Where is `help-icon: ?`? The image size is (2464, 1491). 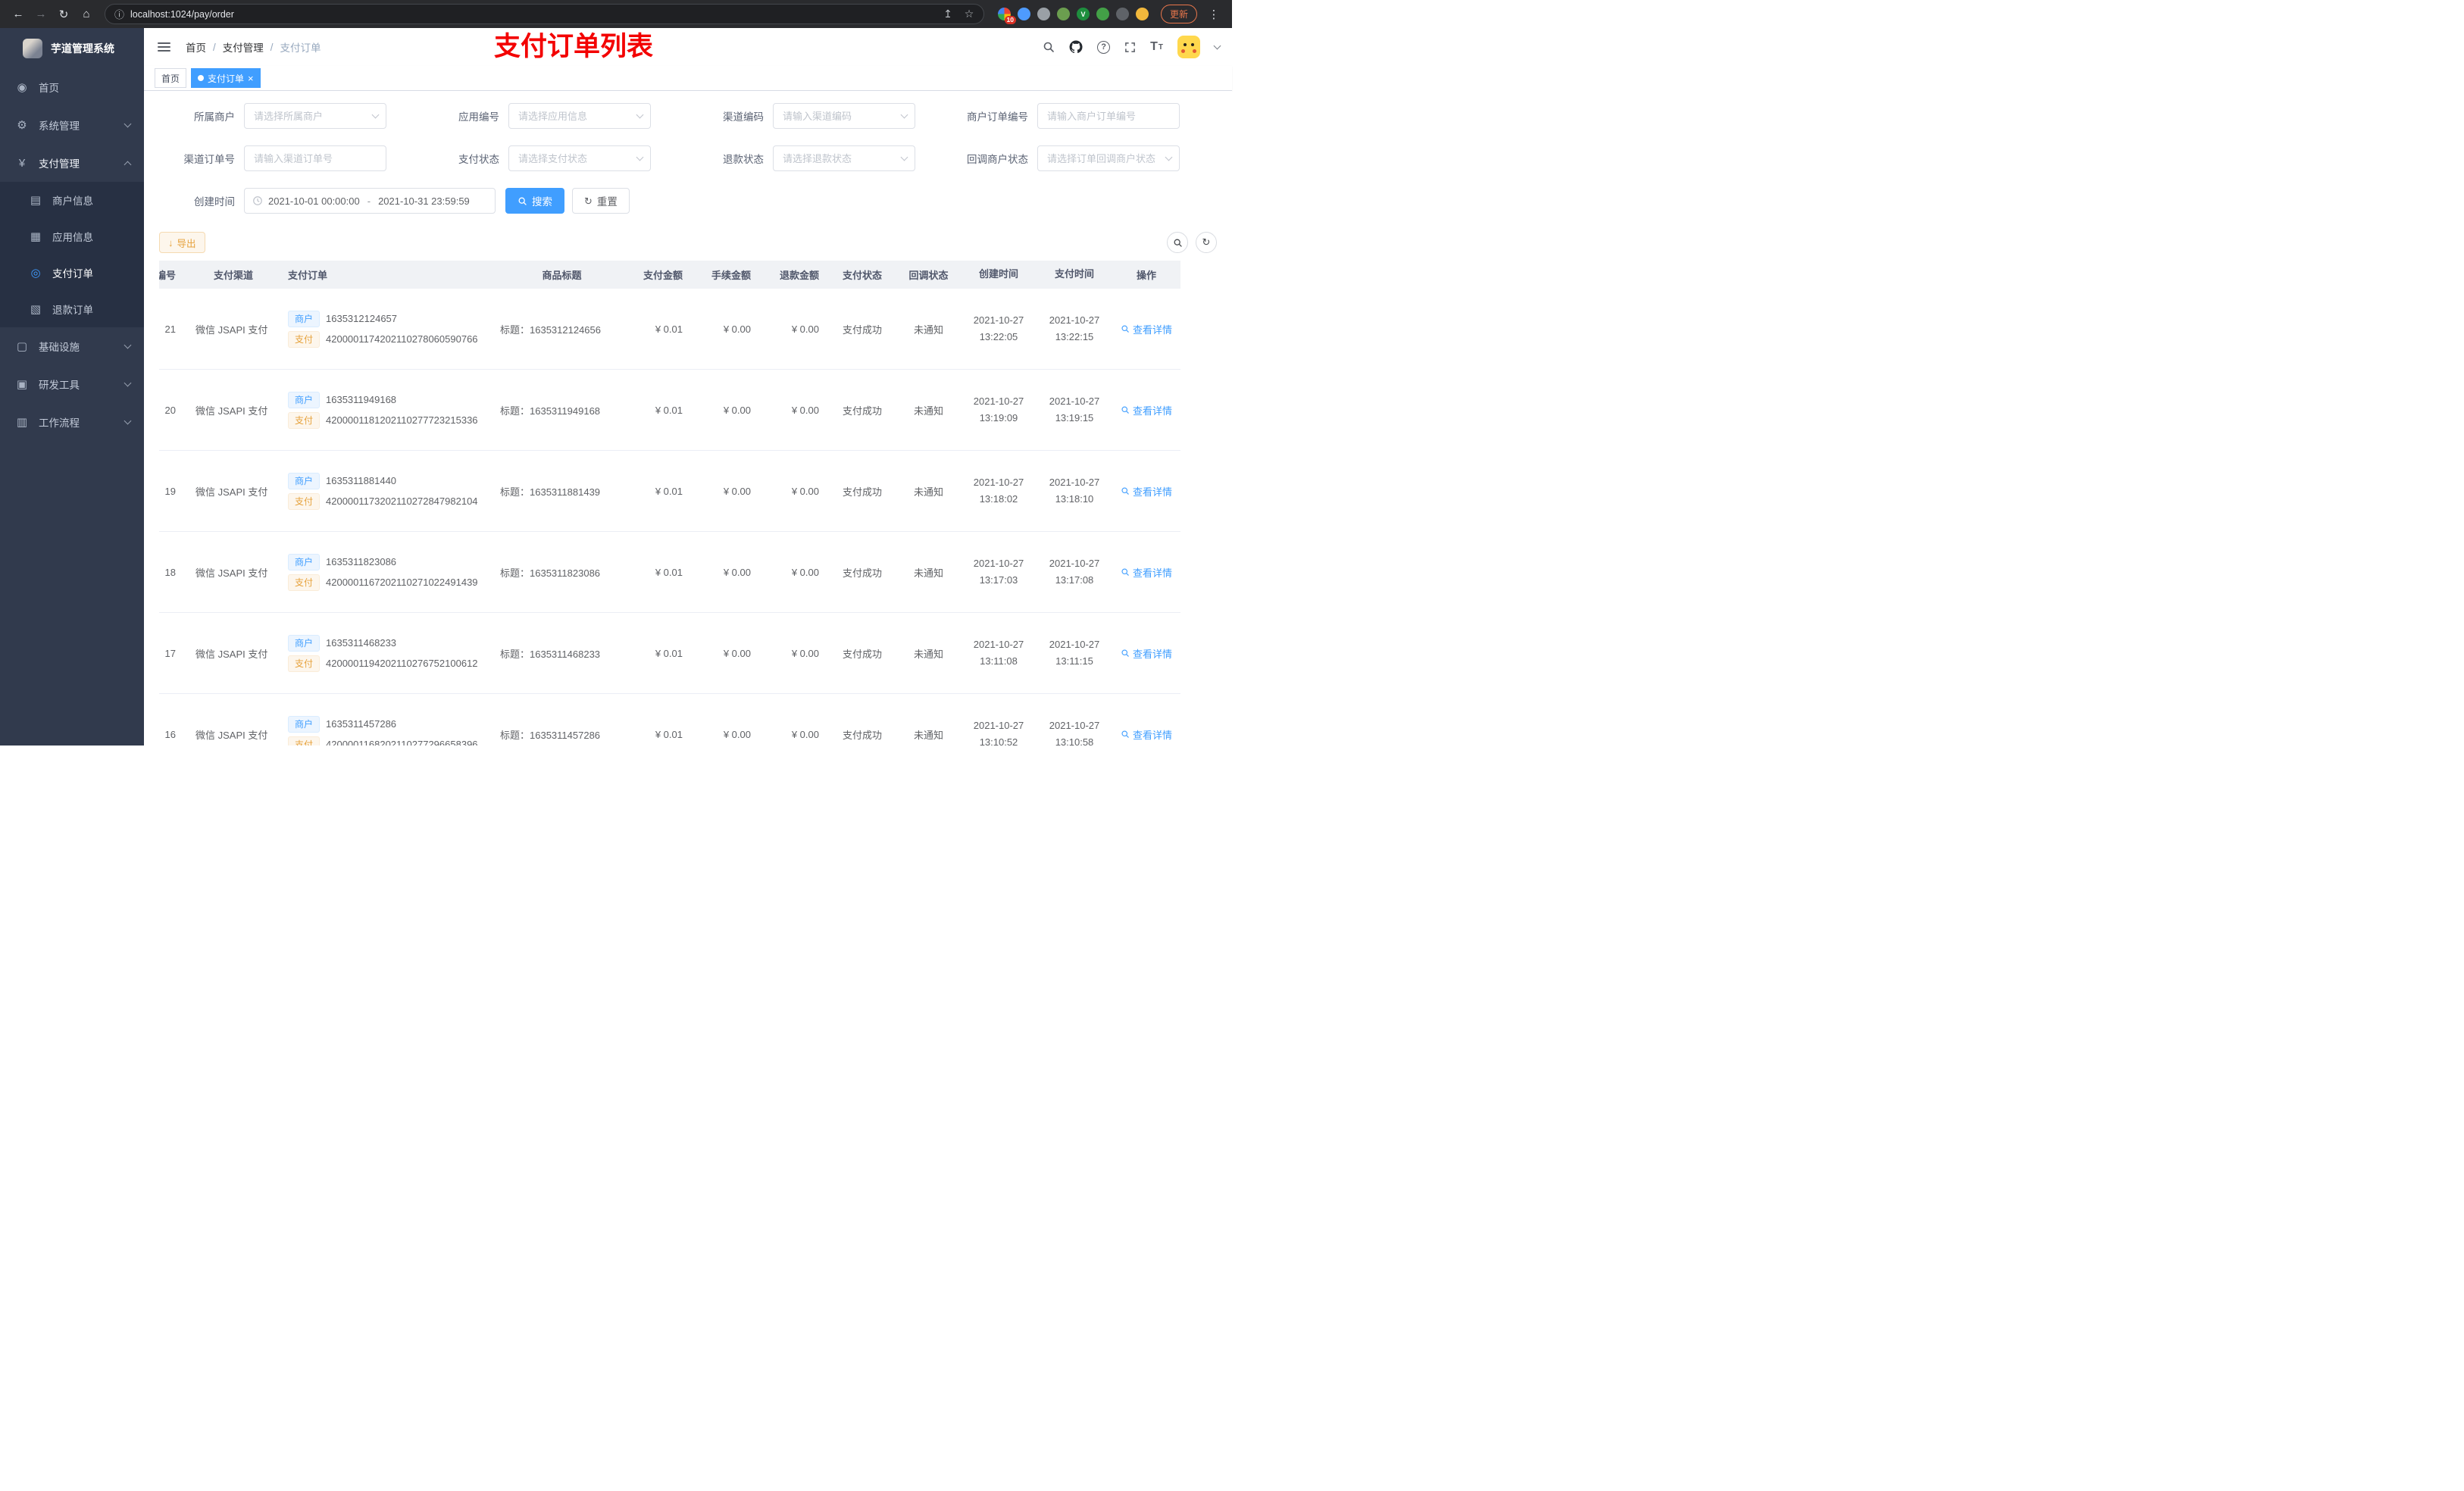
help-icon: ? is located at coordinates (1104, 47).